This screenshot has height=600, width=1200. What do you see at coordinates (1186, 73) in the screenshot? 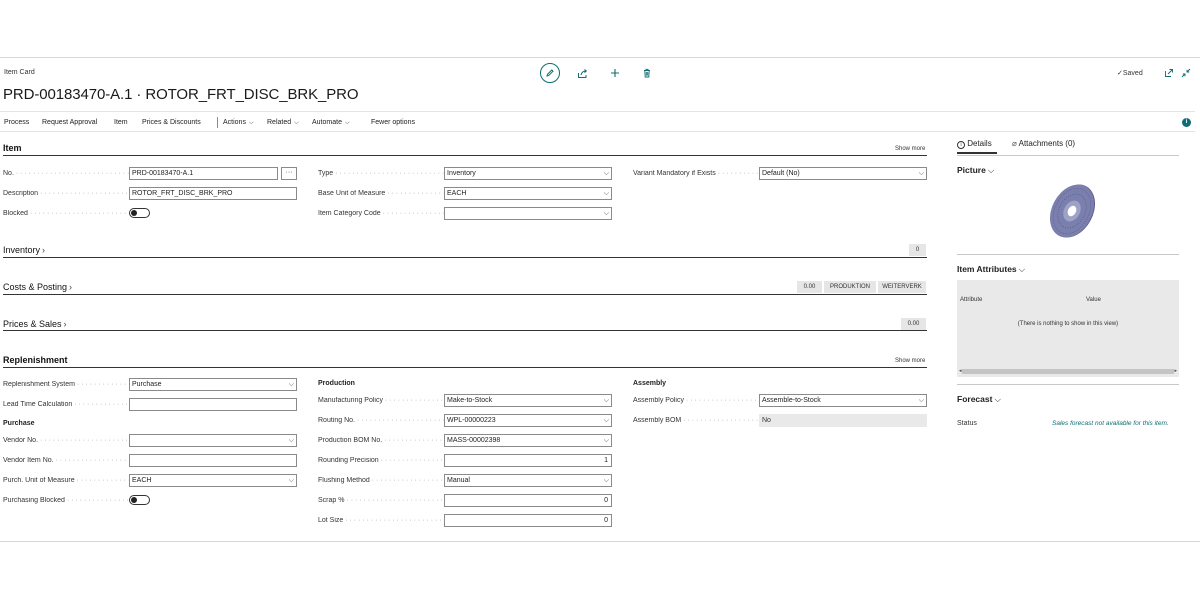
I see `collapse-icon` at bounding box center [1186, 73].